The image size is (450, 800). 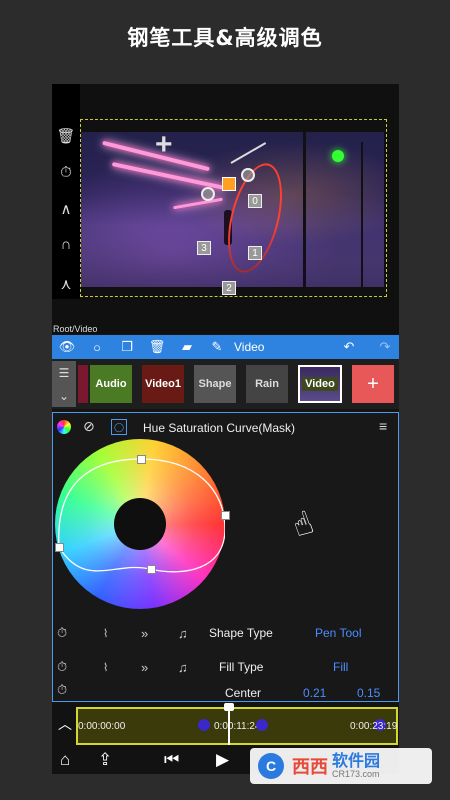 What do you see at coordinates (163, 384) in the screenshot?
I see `layer-chip-video1: Video1` at bounding box center [163, 384].